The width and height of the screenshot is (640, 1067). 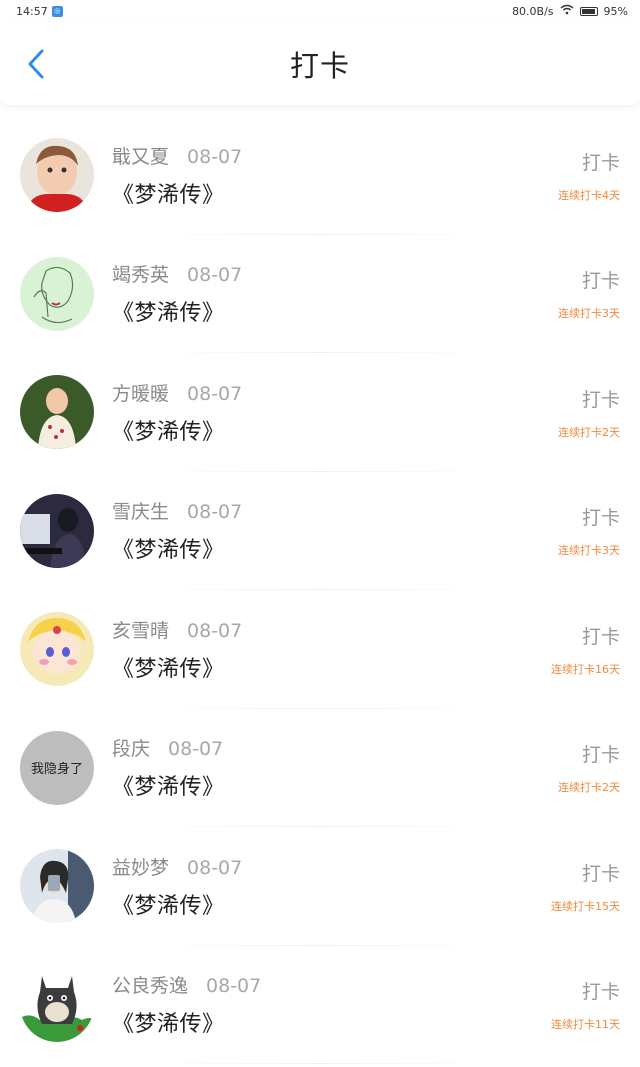 I want to click on checkin-meta: 亥雪晴 08-07, so click(x=331, y=629).